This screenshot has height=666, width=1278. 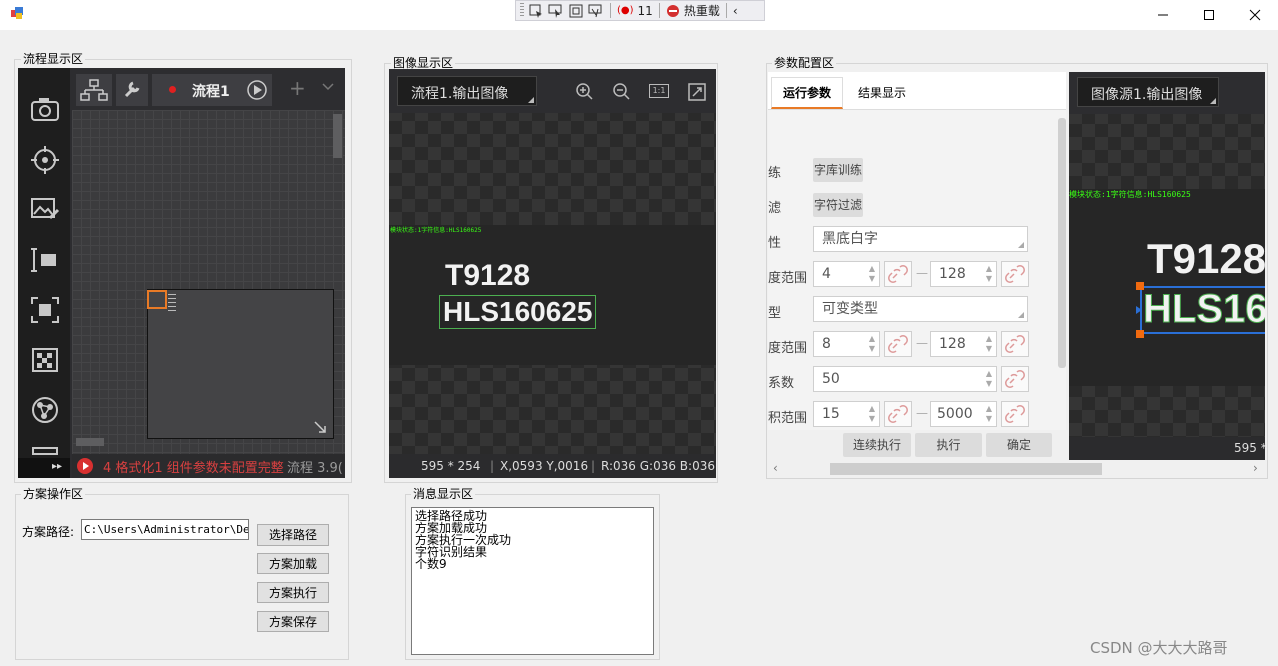 I want to click on area-min-stepper: 15 ▲ ▼, so click(x=846, y=414).